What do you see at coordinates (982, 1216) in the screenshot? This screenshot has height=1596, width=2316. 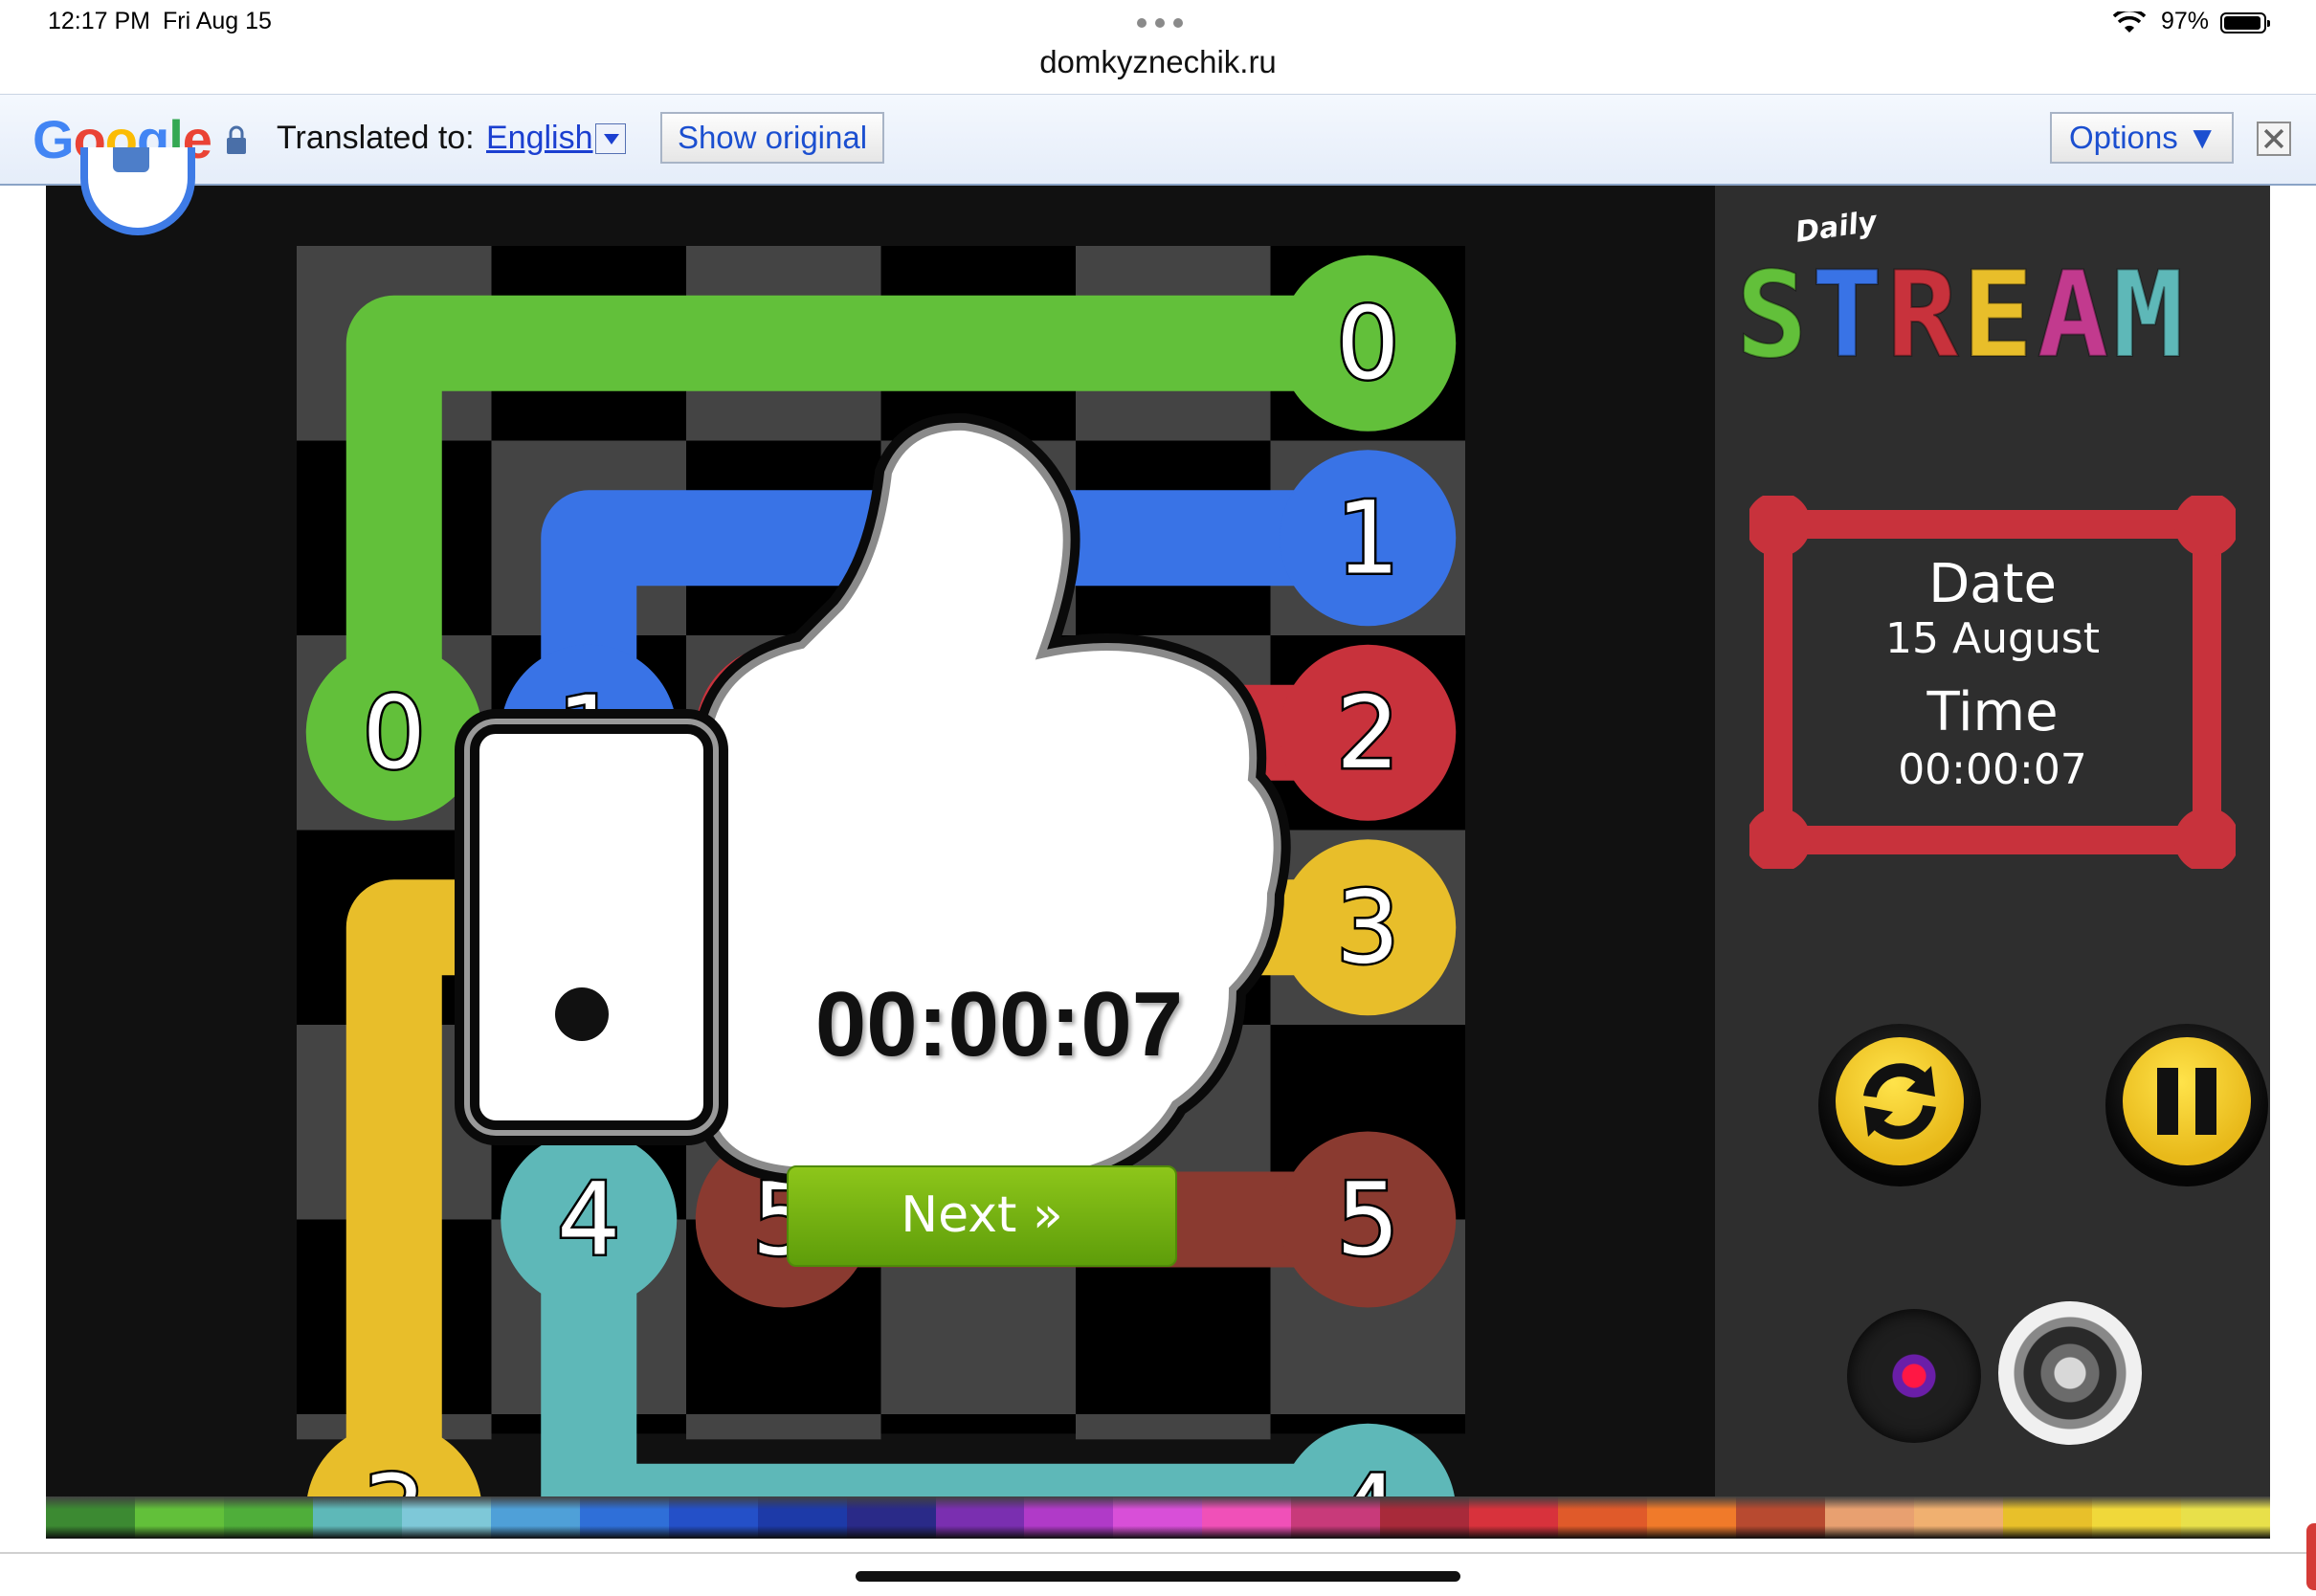 I see `next-button: Next »` at bounding box center [982, 1216].